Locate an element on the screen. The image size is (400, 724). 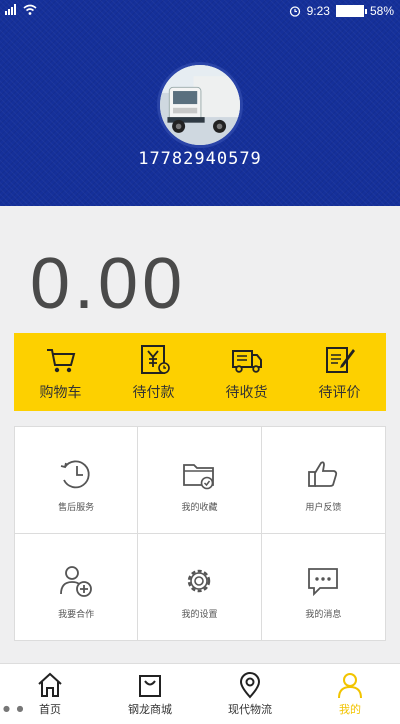
thumbs-up-icon is located at coordinates (323, 474).